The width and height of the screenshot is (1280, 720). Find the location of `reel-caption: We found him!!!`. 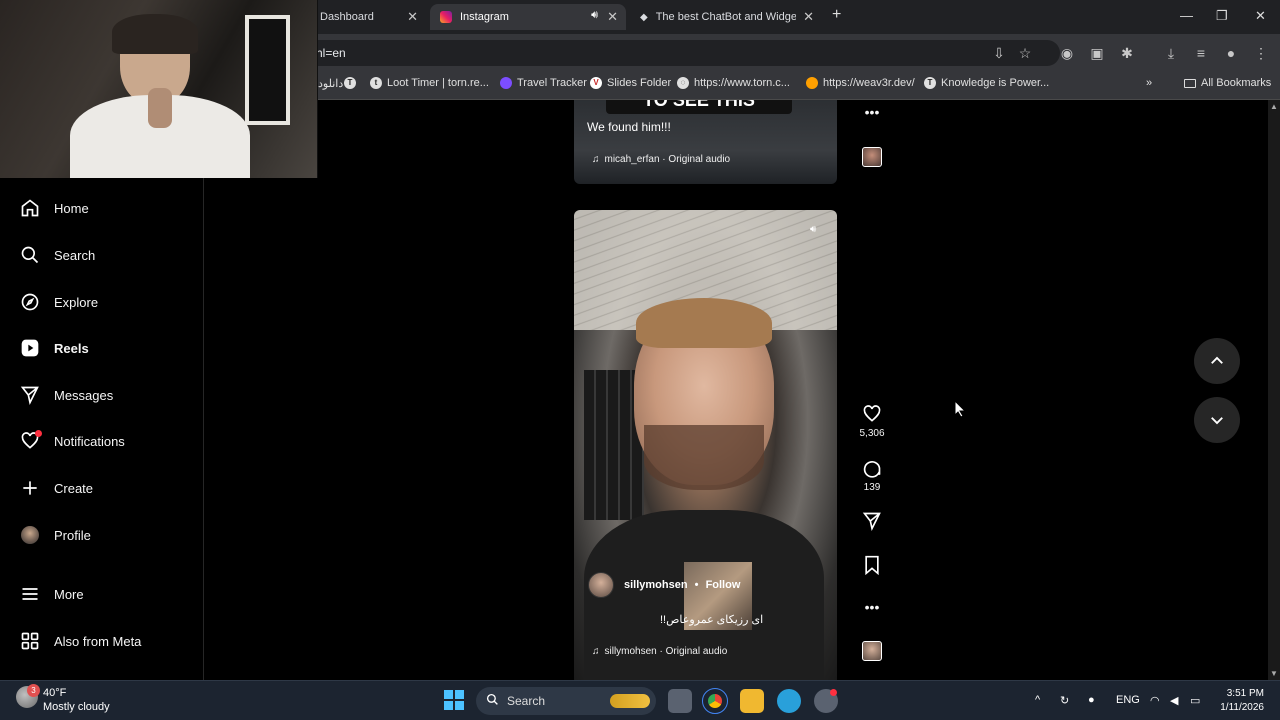

reel-caption: We found him!!! is located at coordinates (629, 127).